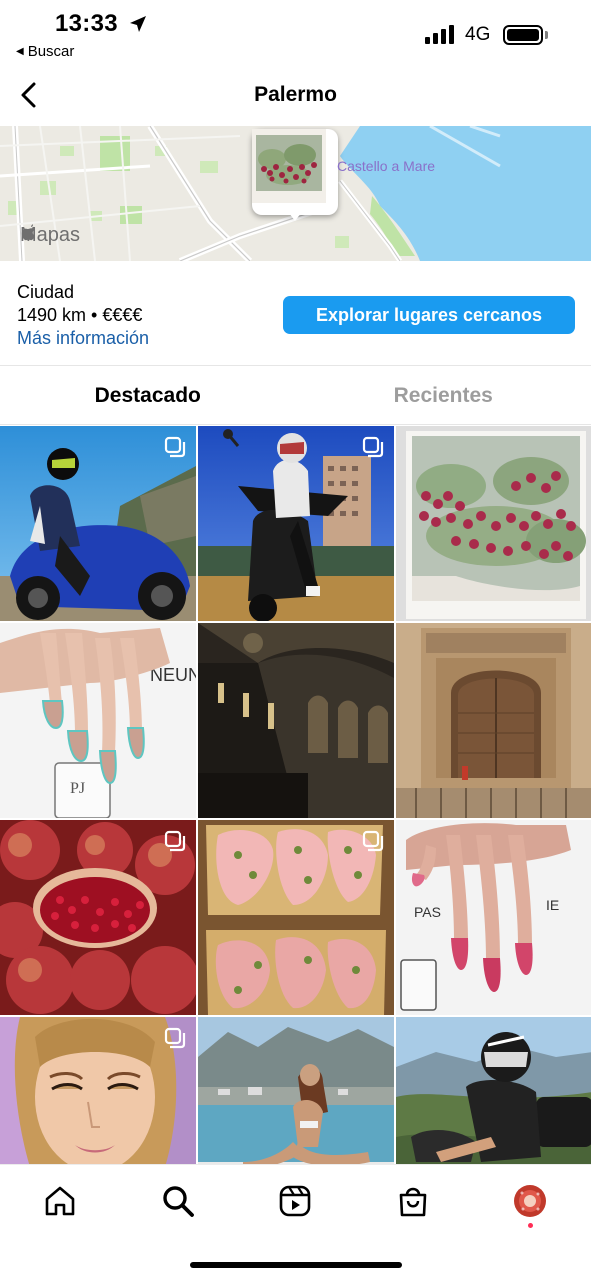 This screenshot has width=591, height=1280. I want to click on svg-text: IE, so click(552, 905).